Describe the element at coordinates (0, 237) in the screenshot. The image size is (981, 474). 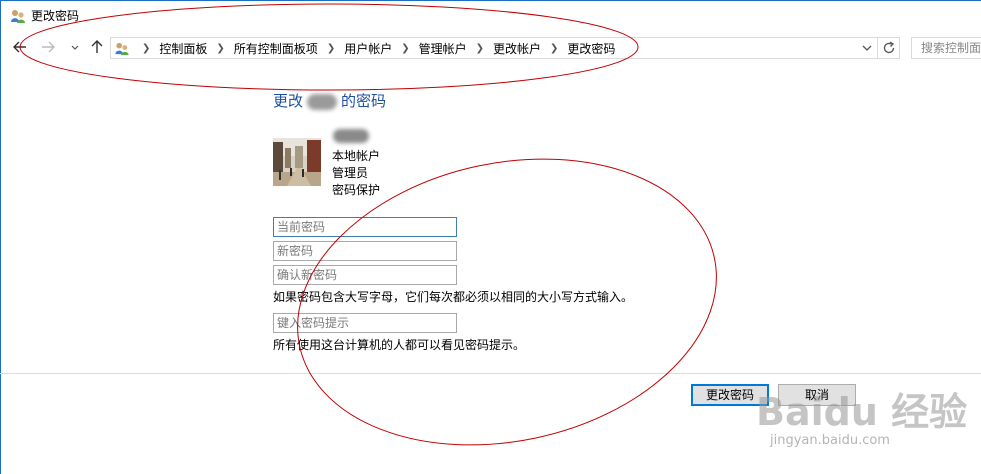
I see `window-frame-left` at that location.